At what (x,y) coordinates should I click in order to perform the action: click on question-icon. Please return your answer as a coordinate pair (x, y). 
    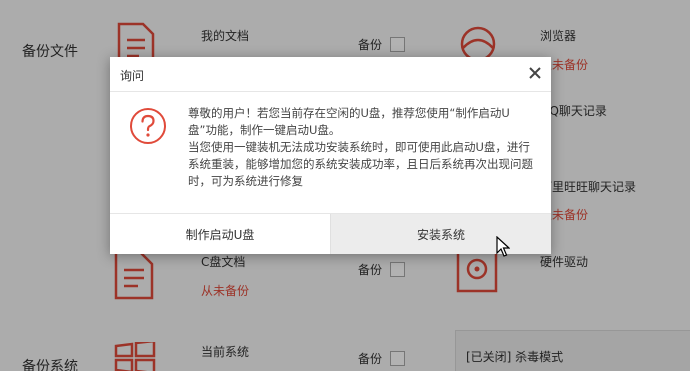
    Looking at the image, I should click on (148, 126).